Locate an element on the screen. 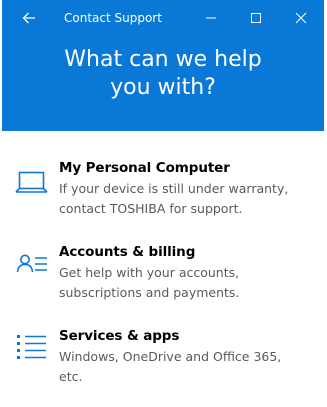  maximize-icon is located at coordinates (256, 18).